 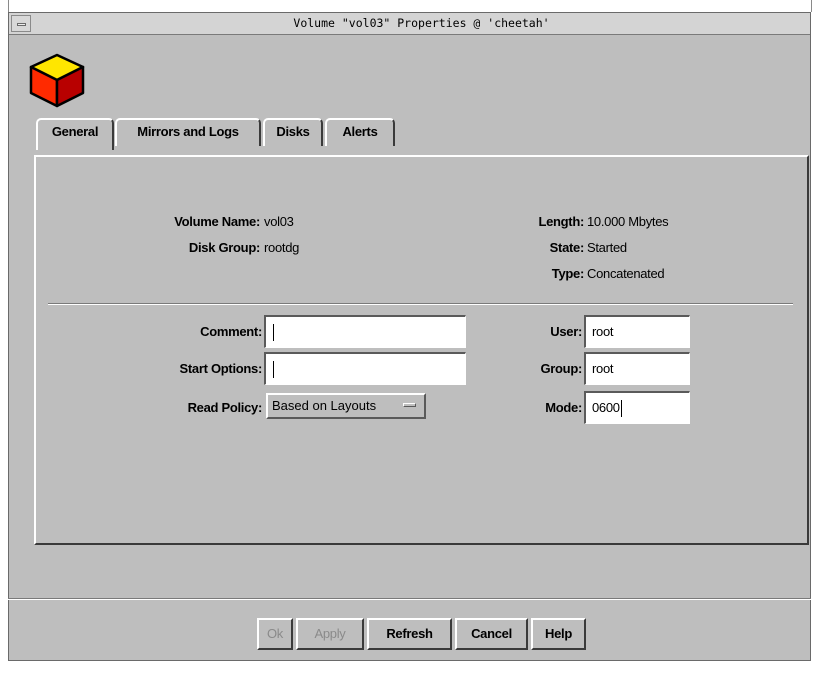 I want to click on tab-mirrors-and-logs: Mirrors and Logs, so click(x=188, y=132).